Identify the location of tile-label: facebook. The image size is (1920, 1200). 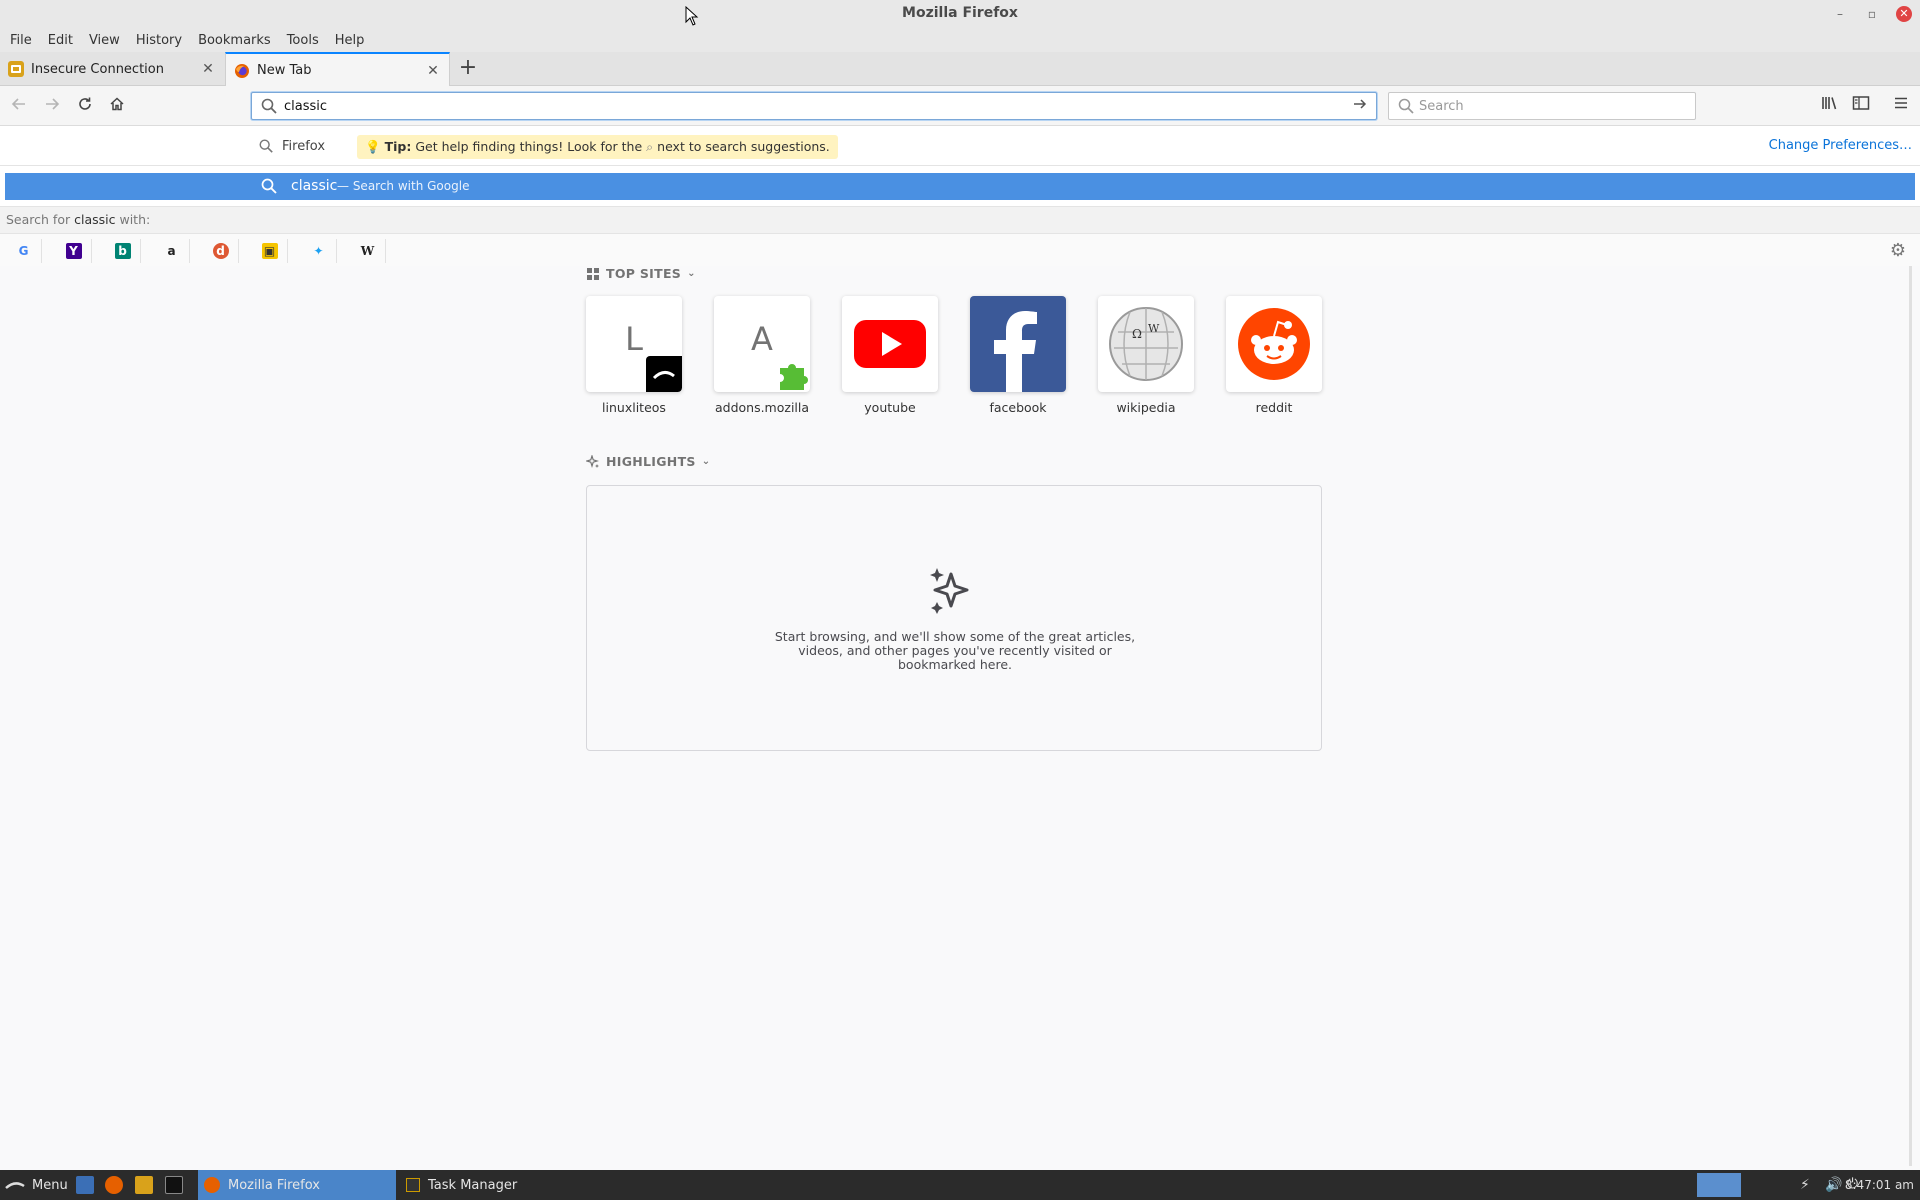
(1018, 407).